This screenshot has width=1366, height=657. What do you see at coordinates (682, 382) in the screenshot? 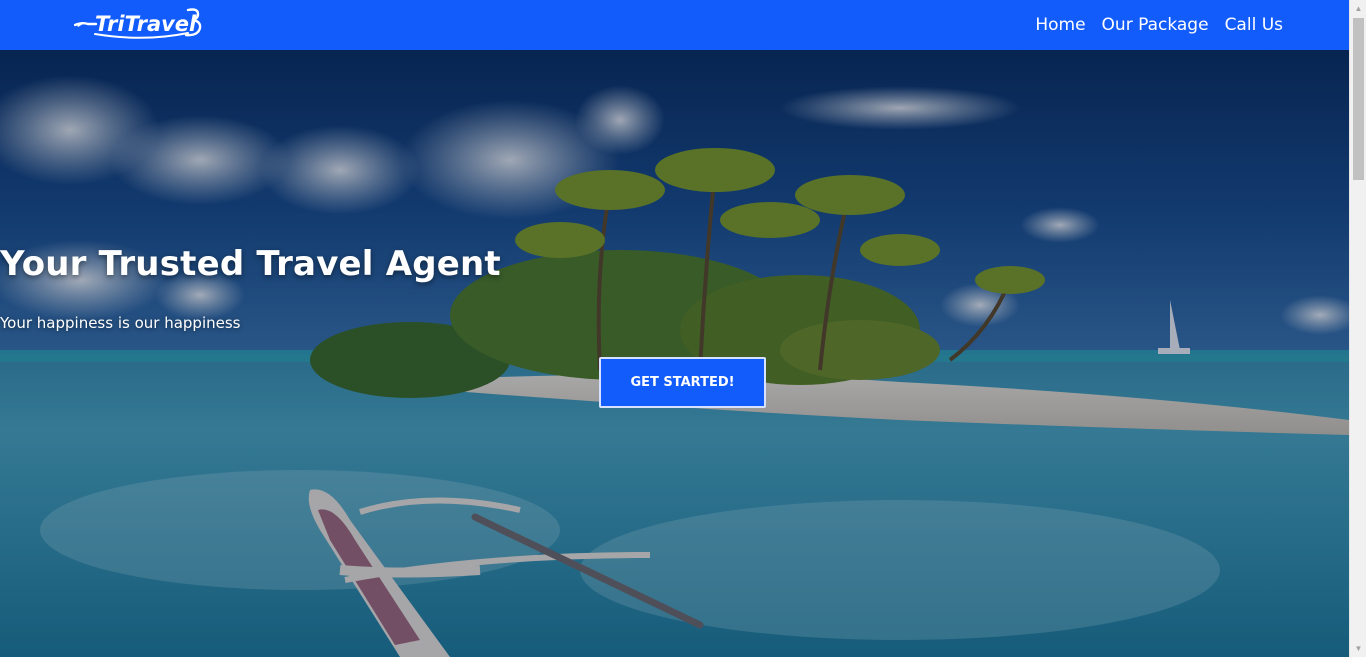
I see `get-started-button: GET STARTED!` at bounding box center [682, 382].